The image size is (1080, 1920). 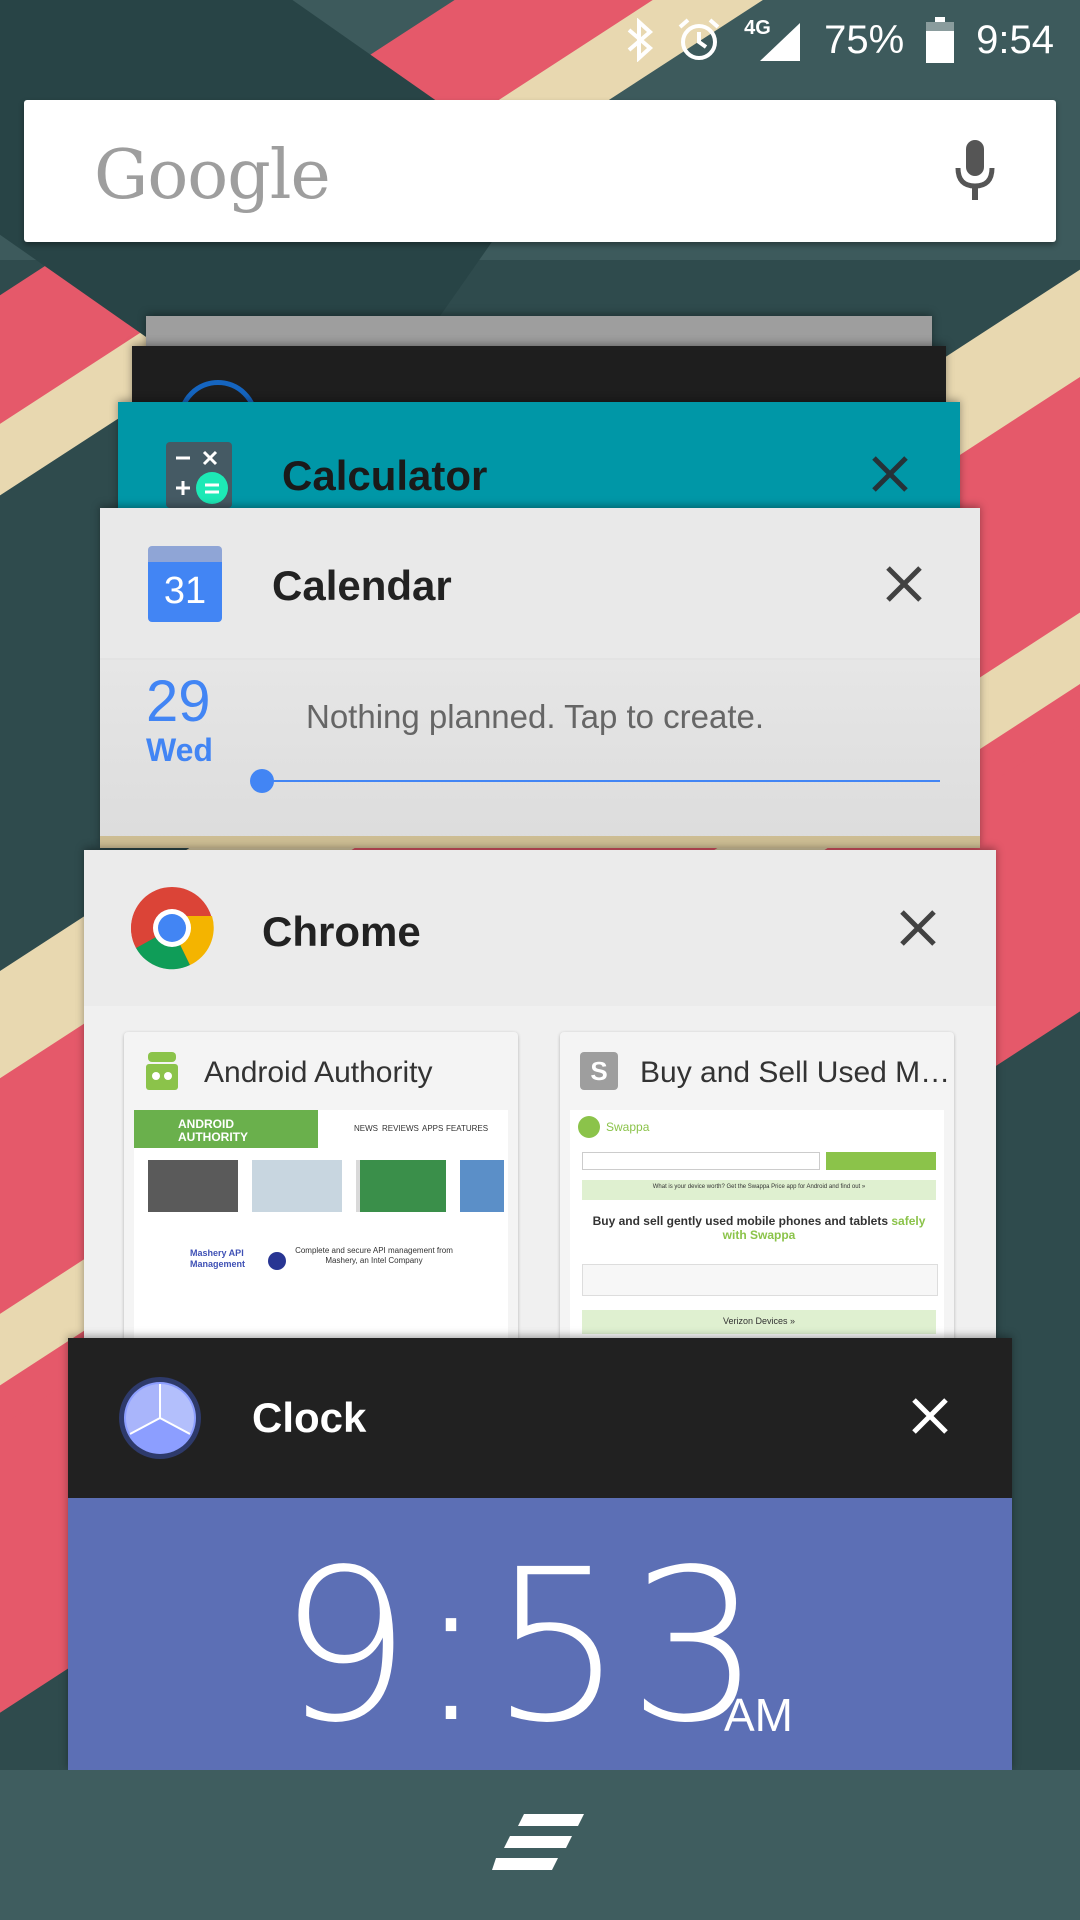 What do you see at coordinates (540, 583) in the screenshot?
I see `calendar-header` at bounding box center [540, 583].